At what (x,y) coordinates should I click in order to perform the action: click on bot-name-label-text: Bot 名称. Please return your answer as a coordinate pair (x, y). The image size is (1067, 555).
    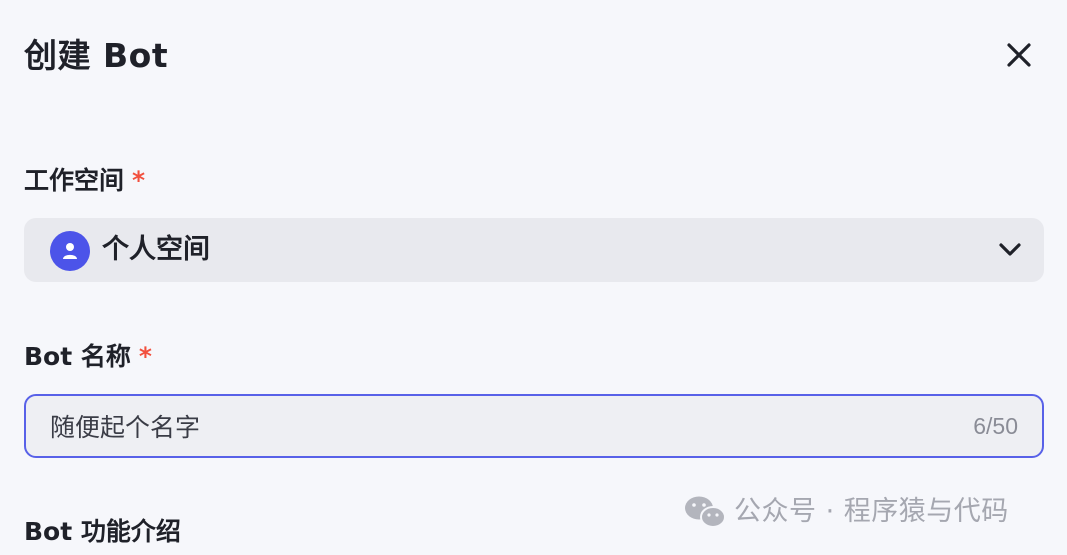
    Looking at the image, I should click on (77, 356).